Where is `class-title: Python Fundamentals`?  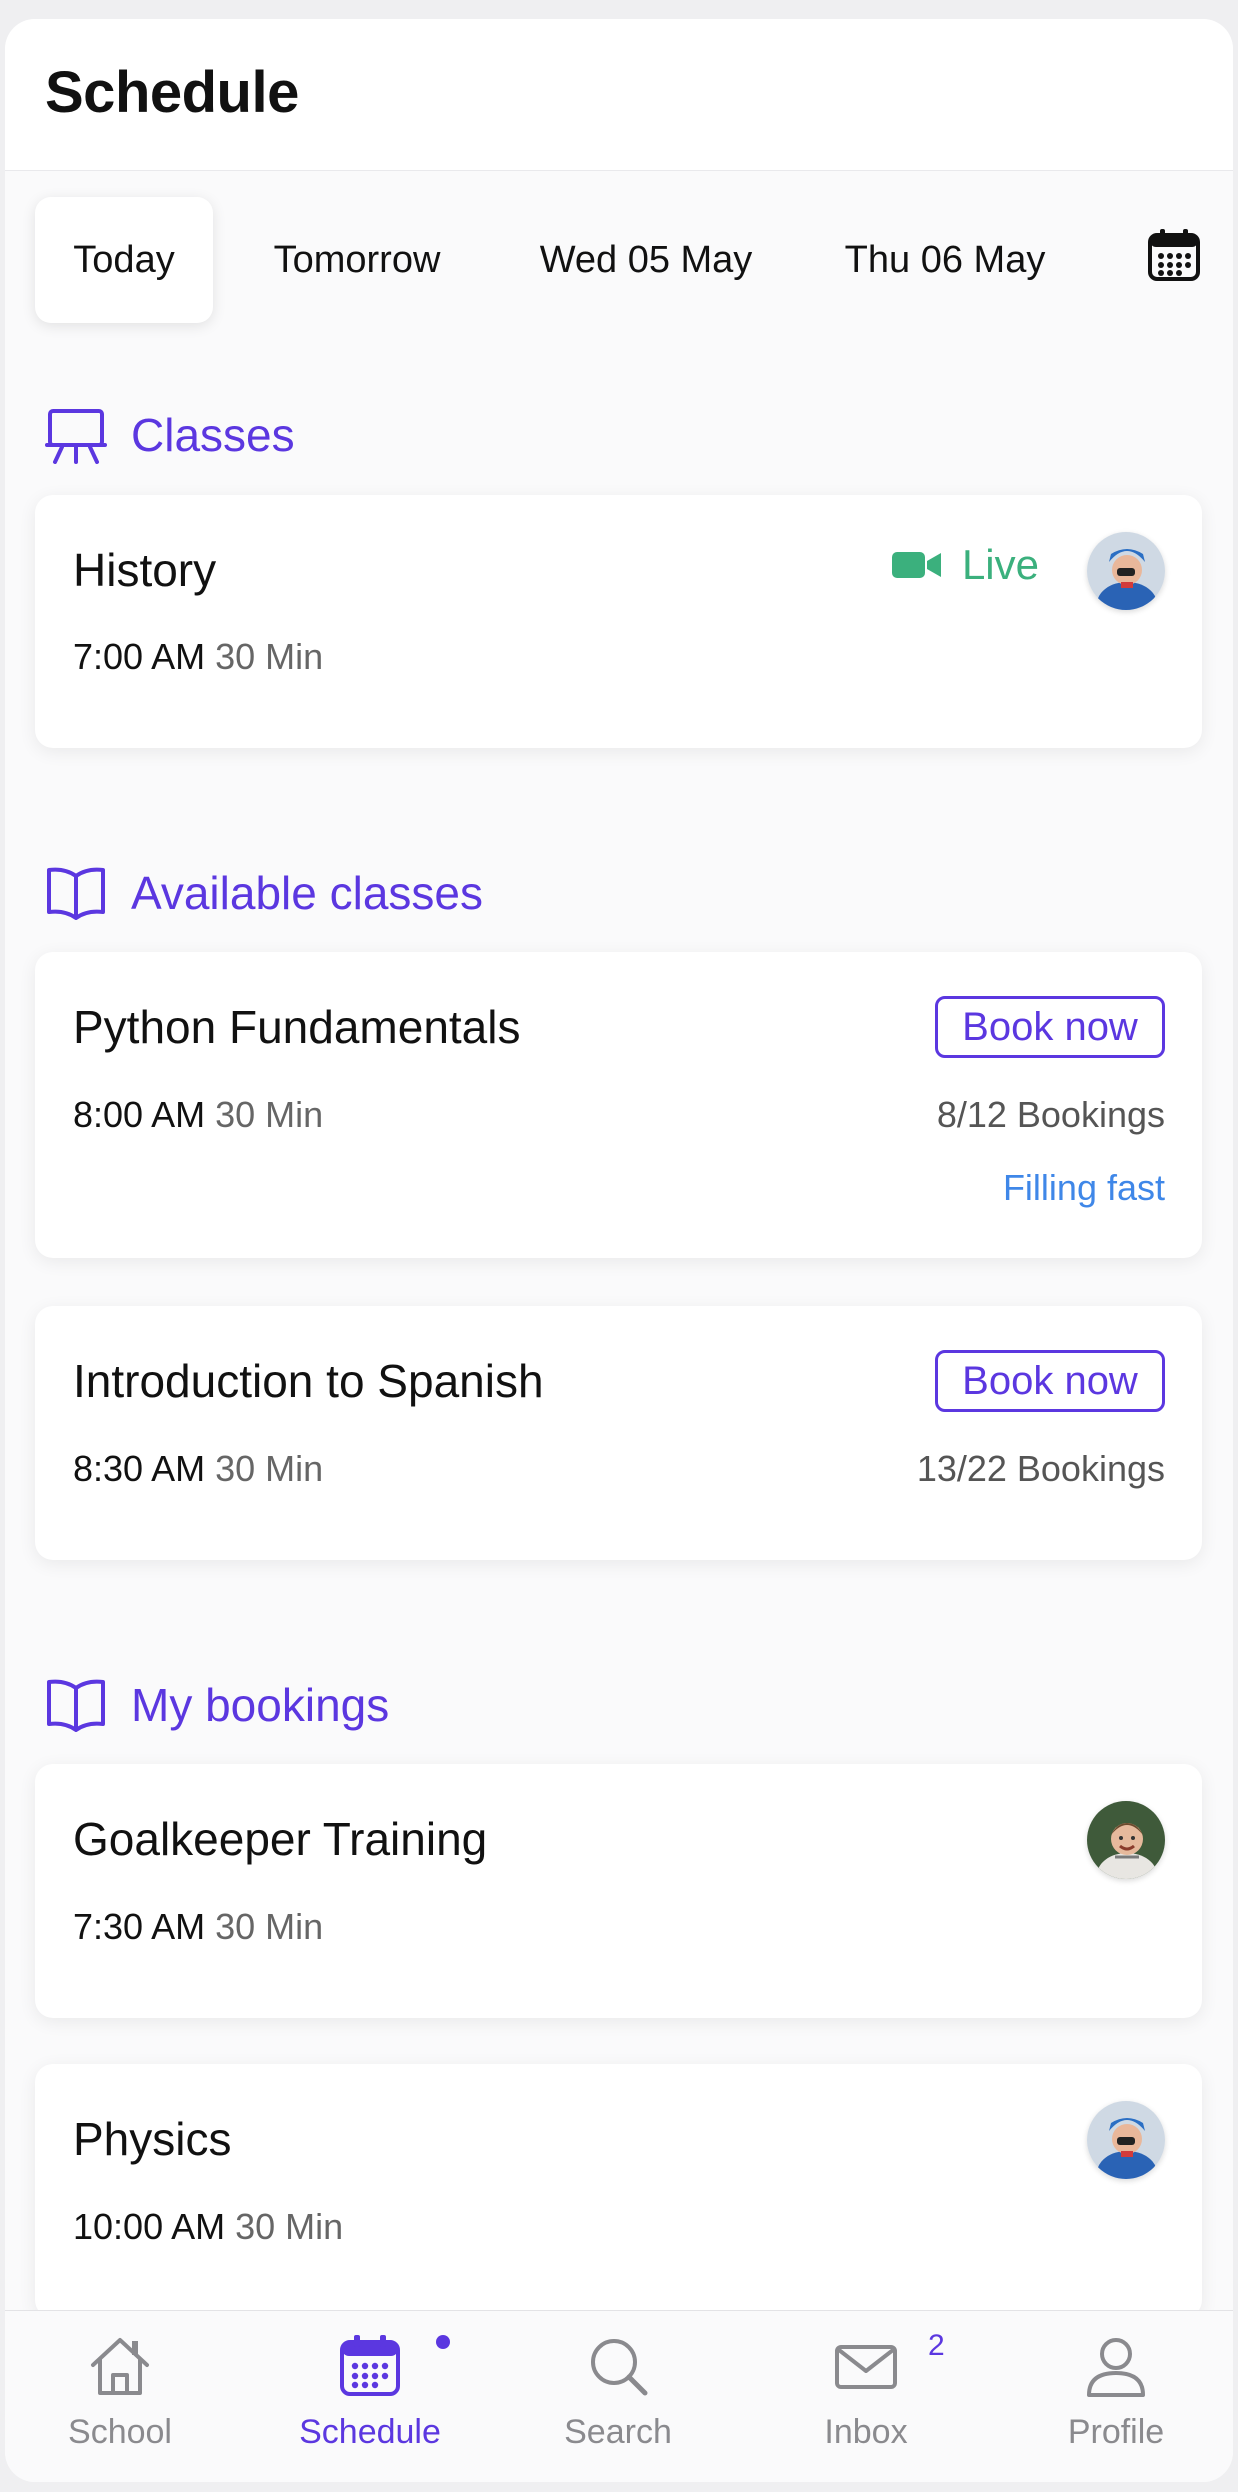
class-title: Python Fundamentals is located at coordinates (297, 1027).